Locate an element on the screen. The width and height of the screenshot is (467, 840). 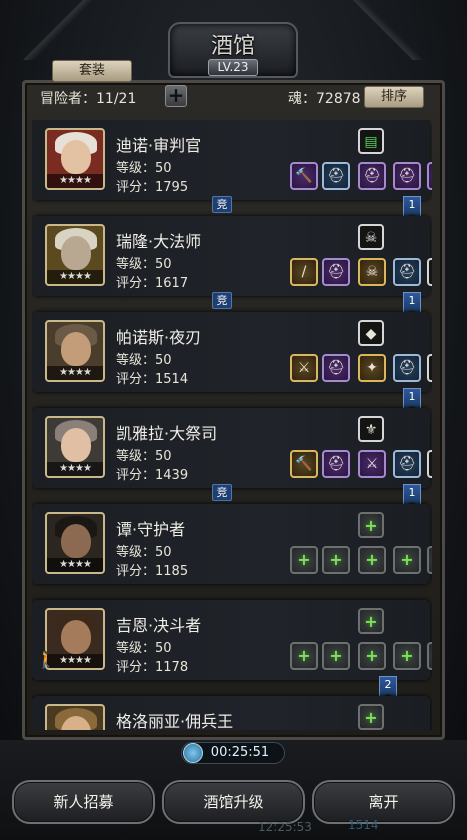
hero-name: 帕诺斯·夜刃 is located at coordinates (159, 337).